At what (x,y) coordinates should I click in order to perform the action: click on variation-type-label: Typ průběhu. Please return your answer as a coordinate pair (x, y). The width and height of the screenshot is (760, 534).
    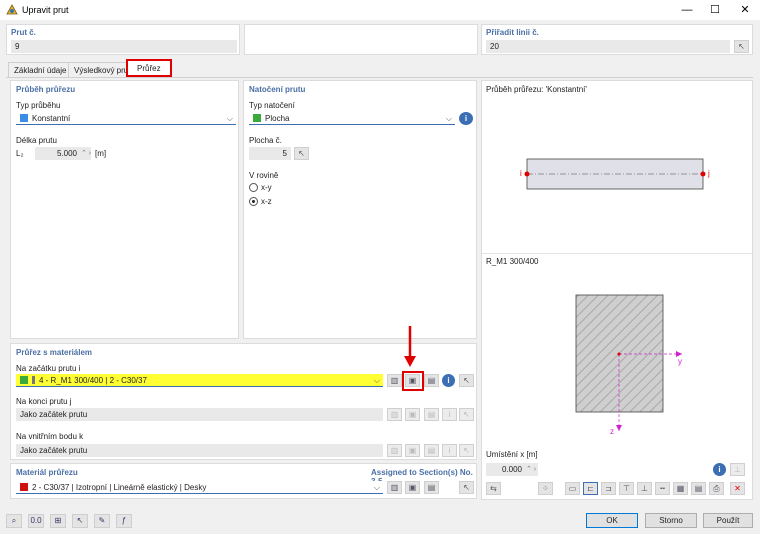
    Looking at the image, I should click on (38, 105).